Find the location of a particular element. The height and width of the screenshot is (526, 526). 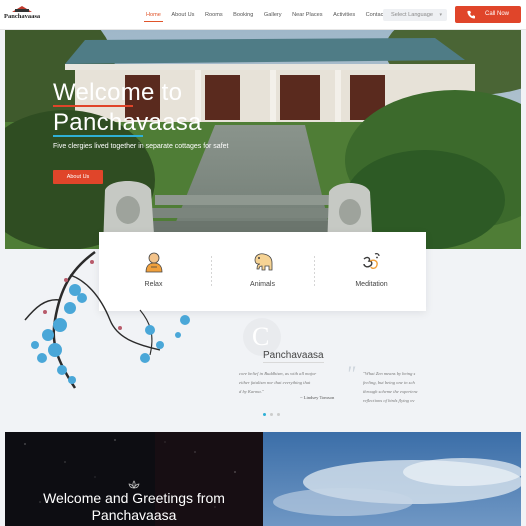

feature-animals: Animals is located at coordinates (262, 271).